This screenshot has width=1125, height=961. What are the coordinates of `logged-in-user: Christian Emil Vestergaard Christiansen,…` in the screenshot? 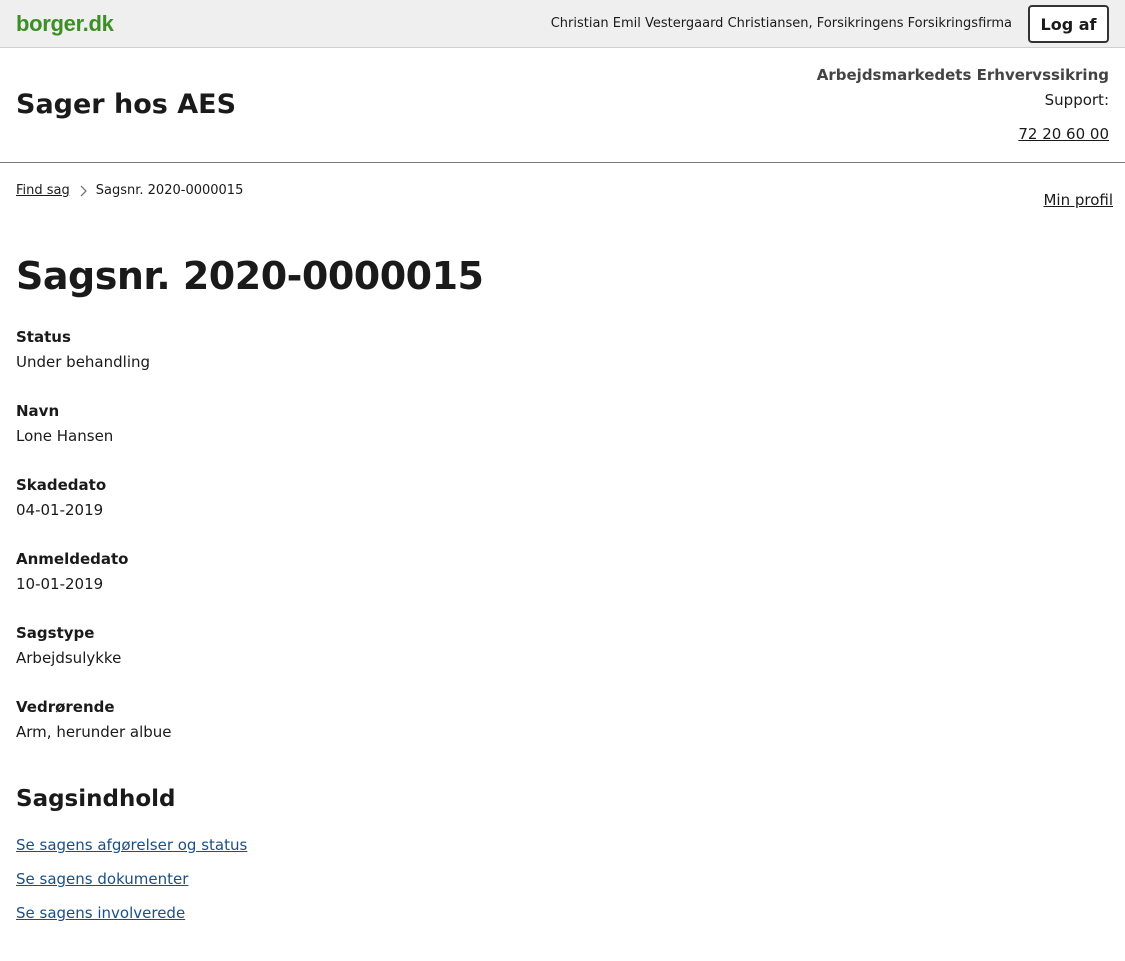 It's located at (781, 23).